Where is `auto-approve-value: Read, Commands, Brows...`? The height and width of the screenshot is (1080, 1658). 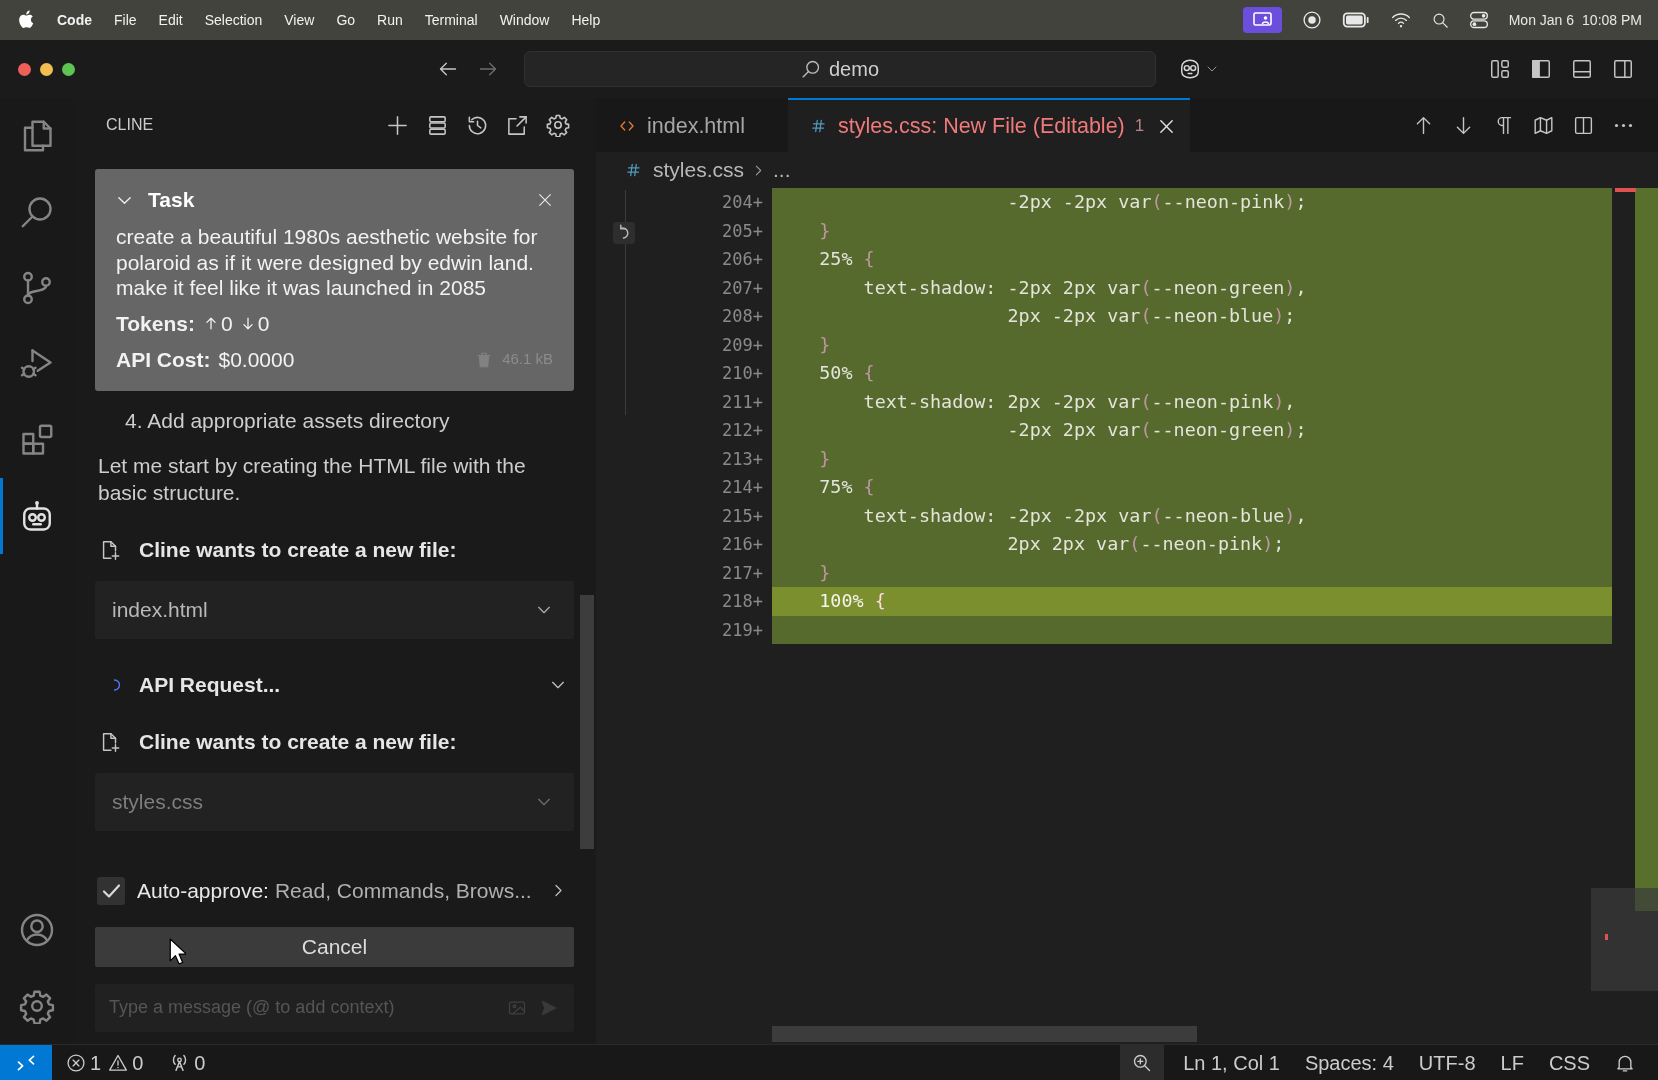 auto-approve-value: Read, Commands, Brows... is located at coordinates (403, 890).